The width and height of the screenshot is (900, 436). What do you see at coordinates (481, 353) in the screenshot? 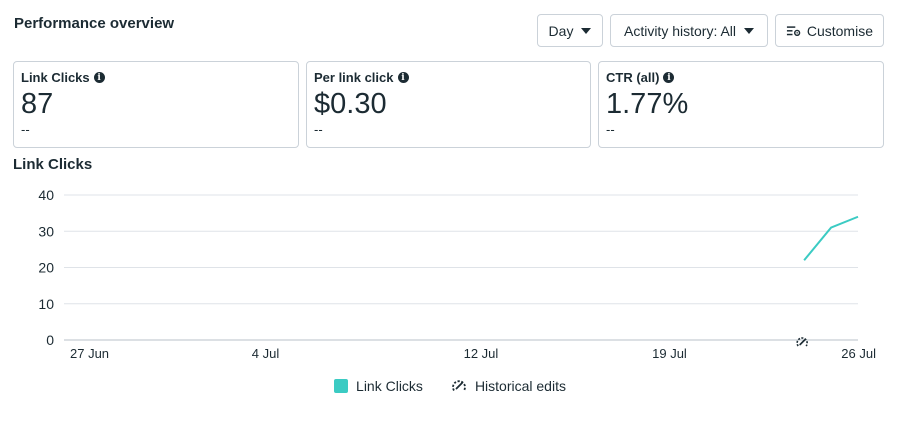
I see `x-tick-label: 12 Jul` at bounding box center [481, 353].